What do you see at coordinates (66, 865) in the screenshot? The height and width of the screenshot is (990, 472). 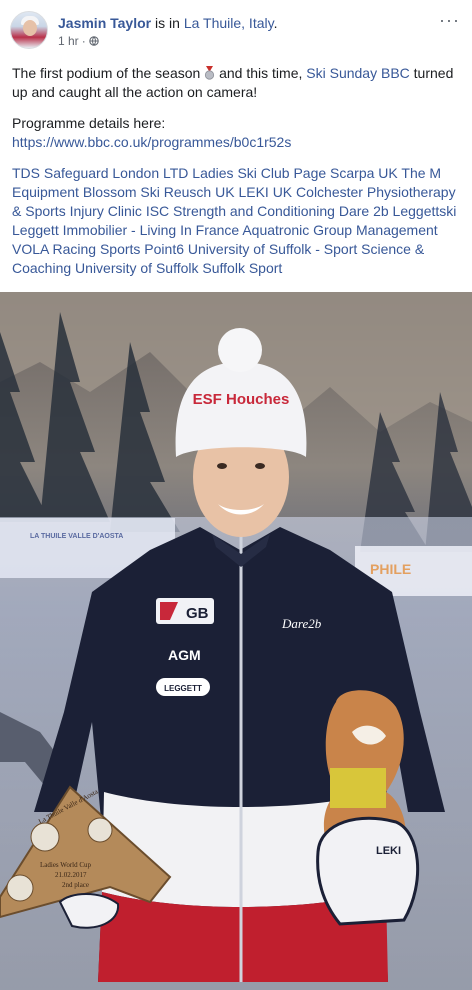 I see `trophy-line-2: Ladies World Cup` at bounding box center [66, 865].